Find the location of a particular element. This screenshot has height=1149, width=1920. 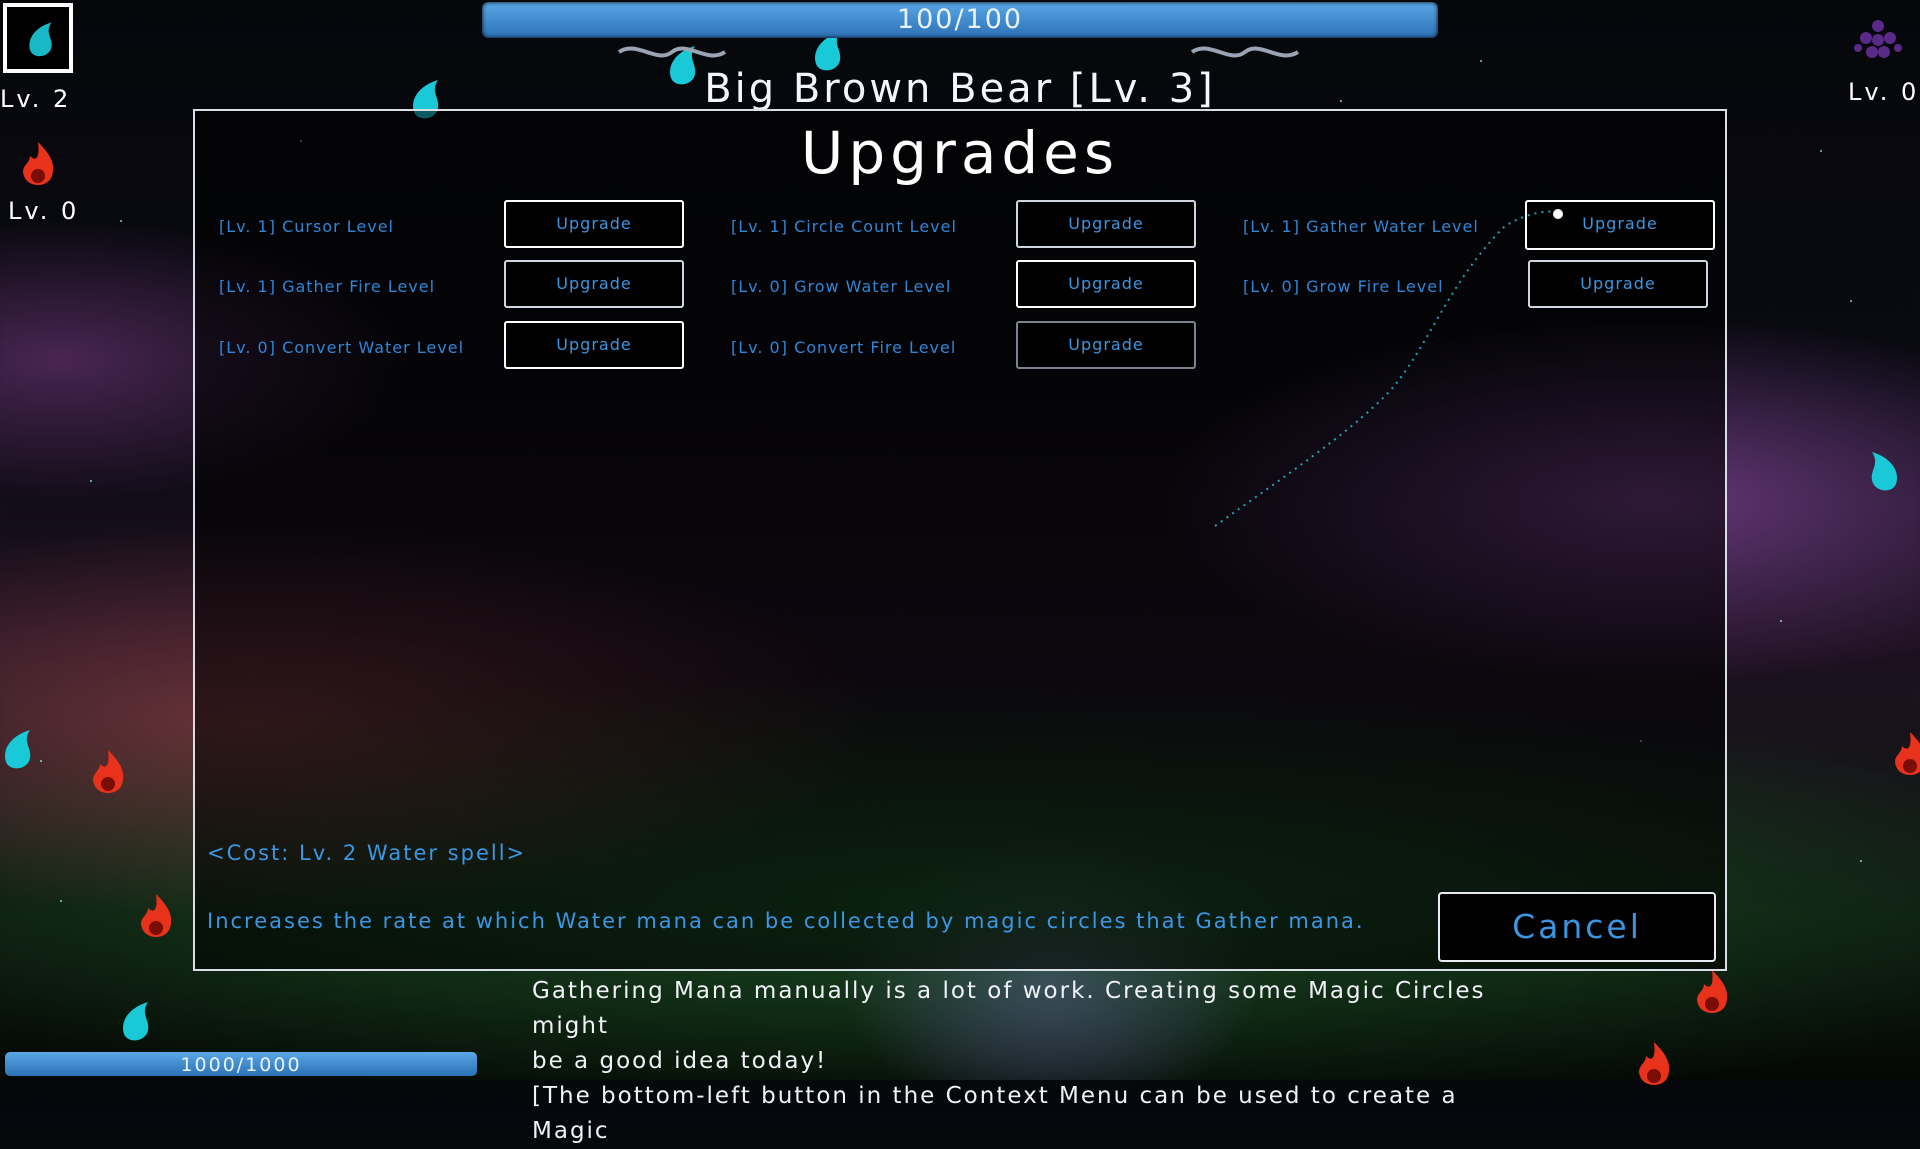

upgrade-button-gather-fire: Upgrade is located at coordinates (594, 284).